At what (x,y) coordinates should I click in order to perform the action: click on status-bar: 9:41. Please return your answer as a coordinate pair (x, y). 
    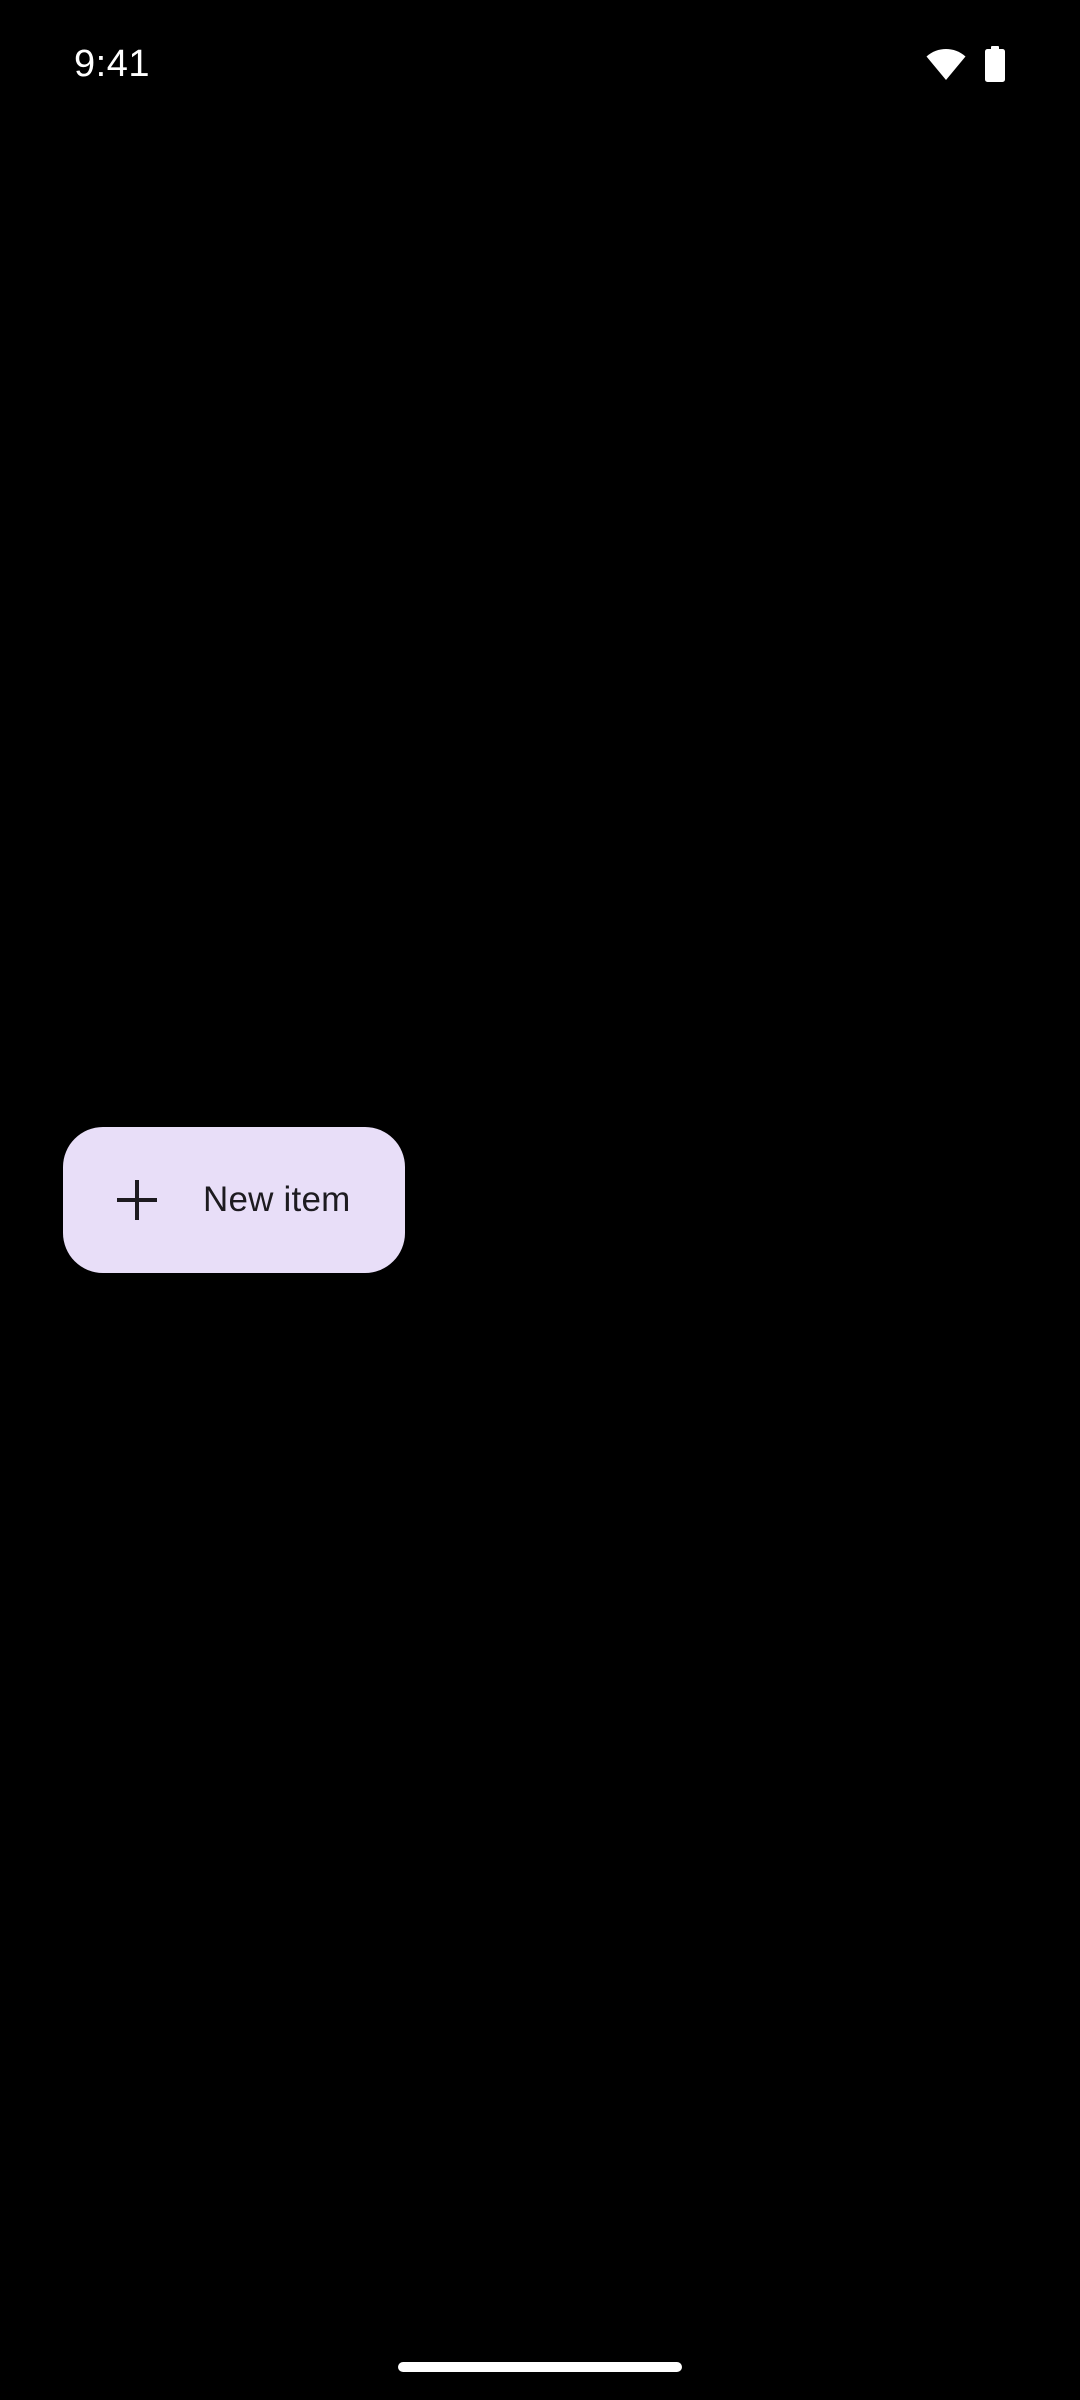
    Looking at the image, I should click on (540, 65).